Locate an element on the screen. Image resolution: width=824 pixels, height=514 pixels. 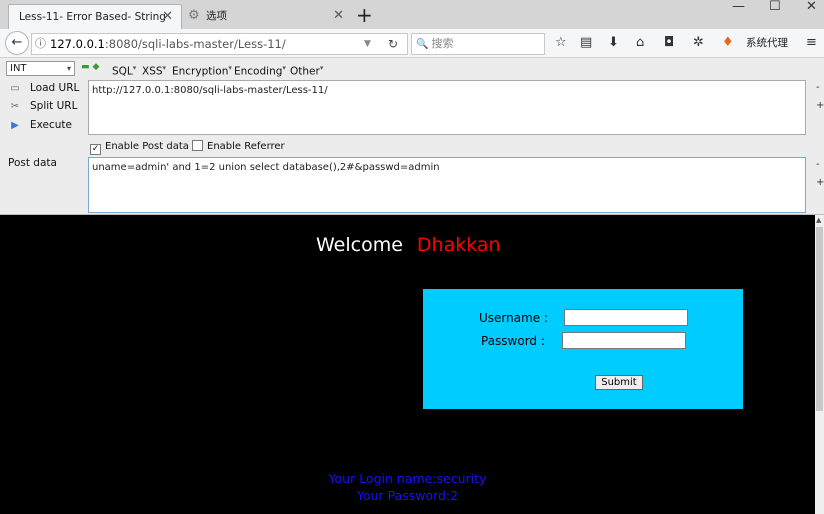
reload-icon: ↻ is located at coordinates (393, 44).